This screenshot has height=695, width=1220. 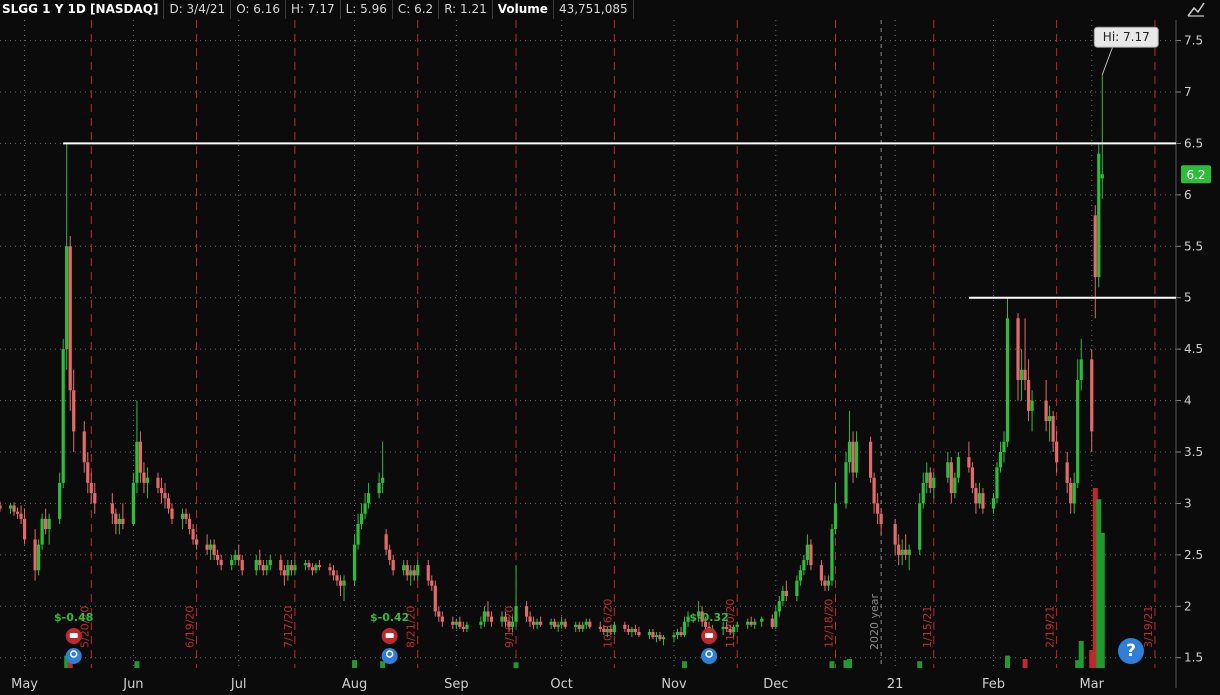 I want to click on x-tick-label: Aug, so click(x=354, y=684).